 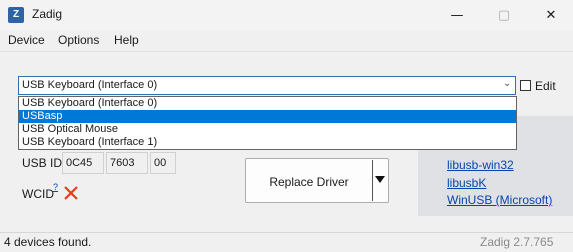 What do you see at coordinates (42, 163) in the screenshot?
I see `usb-id-label: USB ID` at bounding box center [42, 163].